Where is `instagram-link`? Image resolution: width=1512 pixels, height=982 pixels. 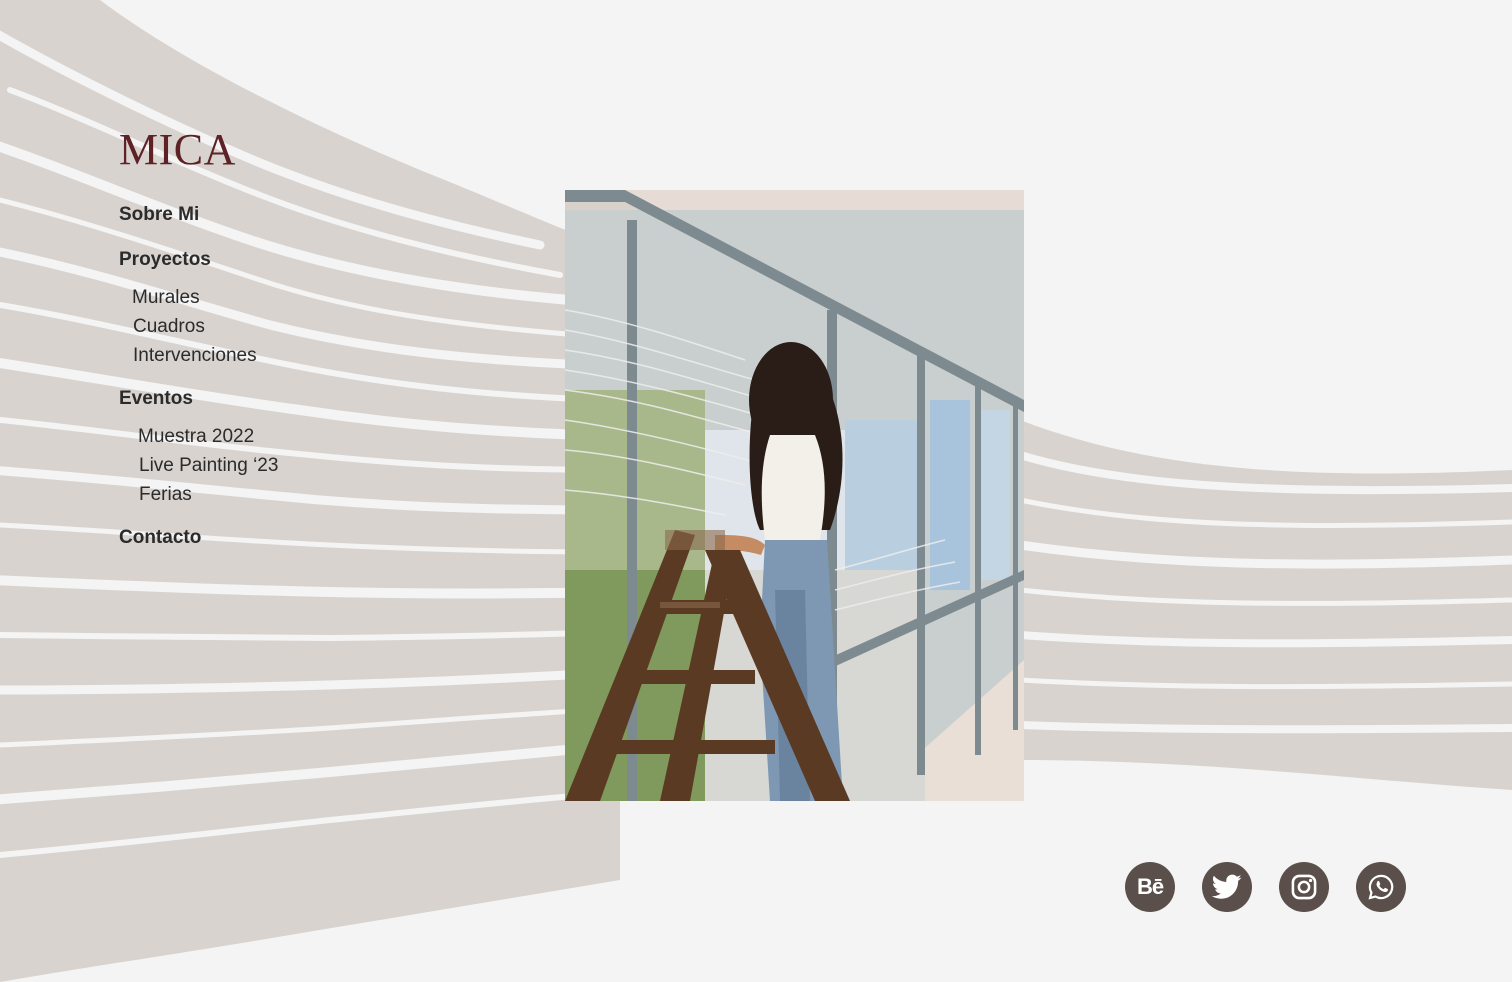 instagram-link is located at coordinates (1304, 887).